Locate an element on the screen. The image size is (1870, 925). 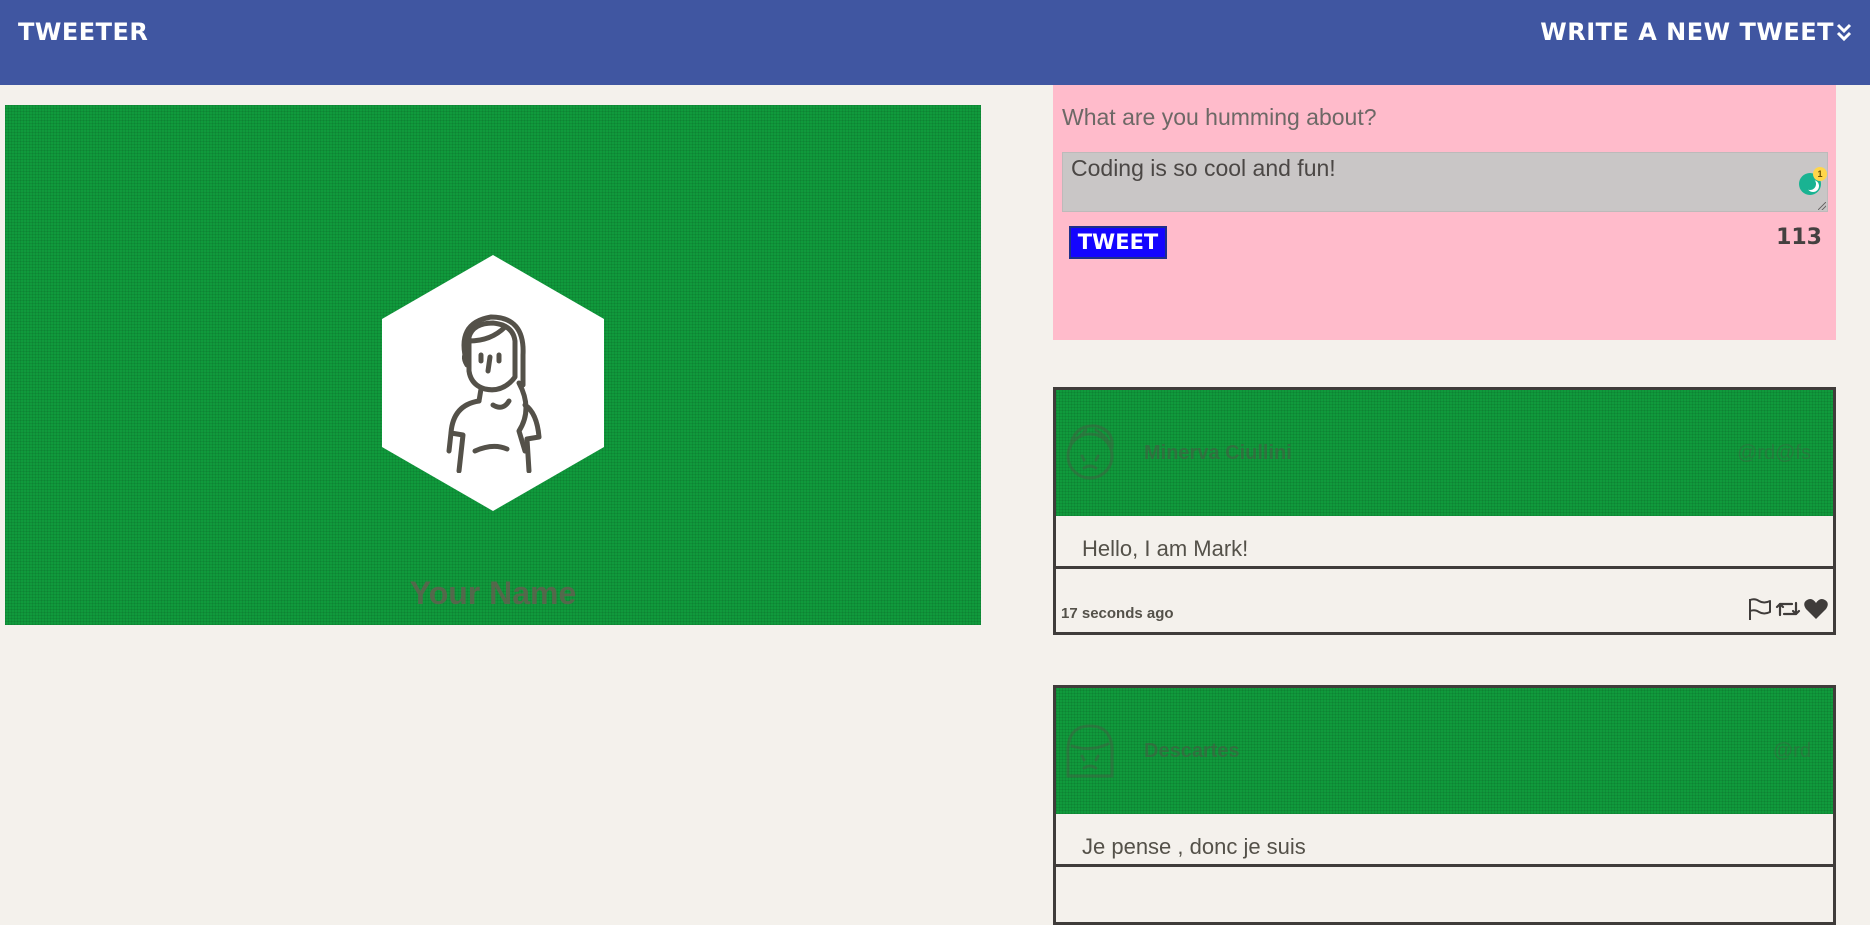
retweet-icon is located at coordinates (1788, 609).